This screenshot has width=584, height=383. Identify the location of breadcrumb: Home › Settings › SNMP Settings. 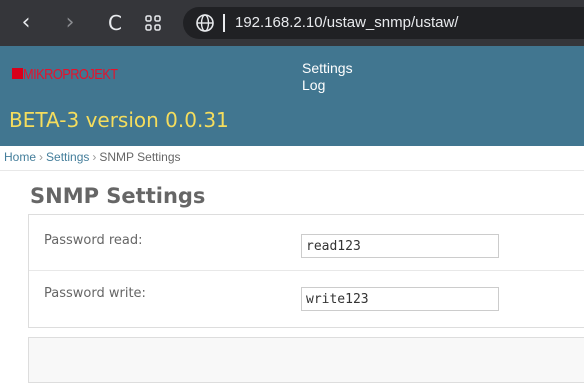
(292, 158).